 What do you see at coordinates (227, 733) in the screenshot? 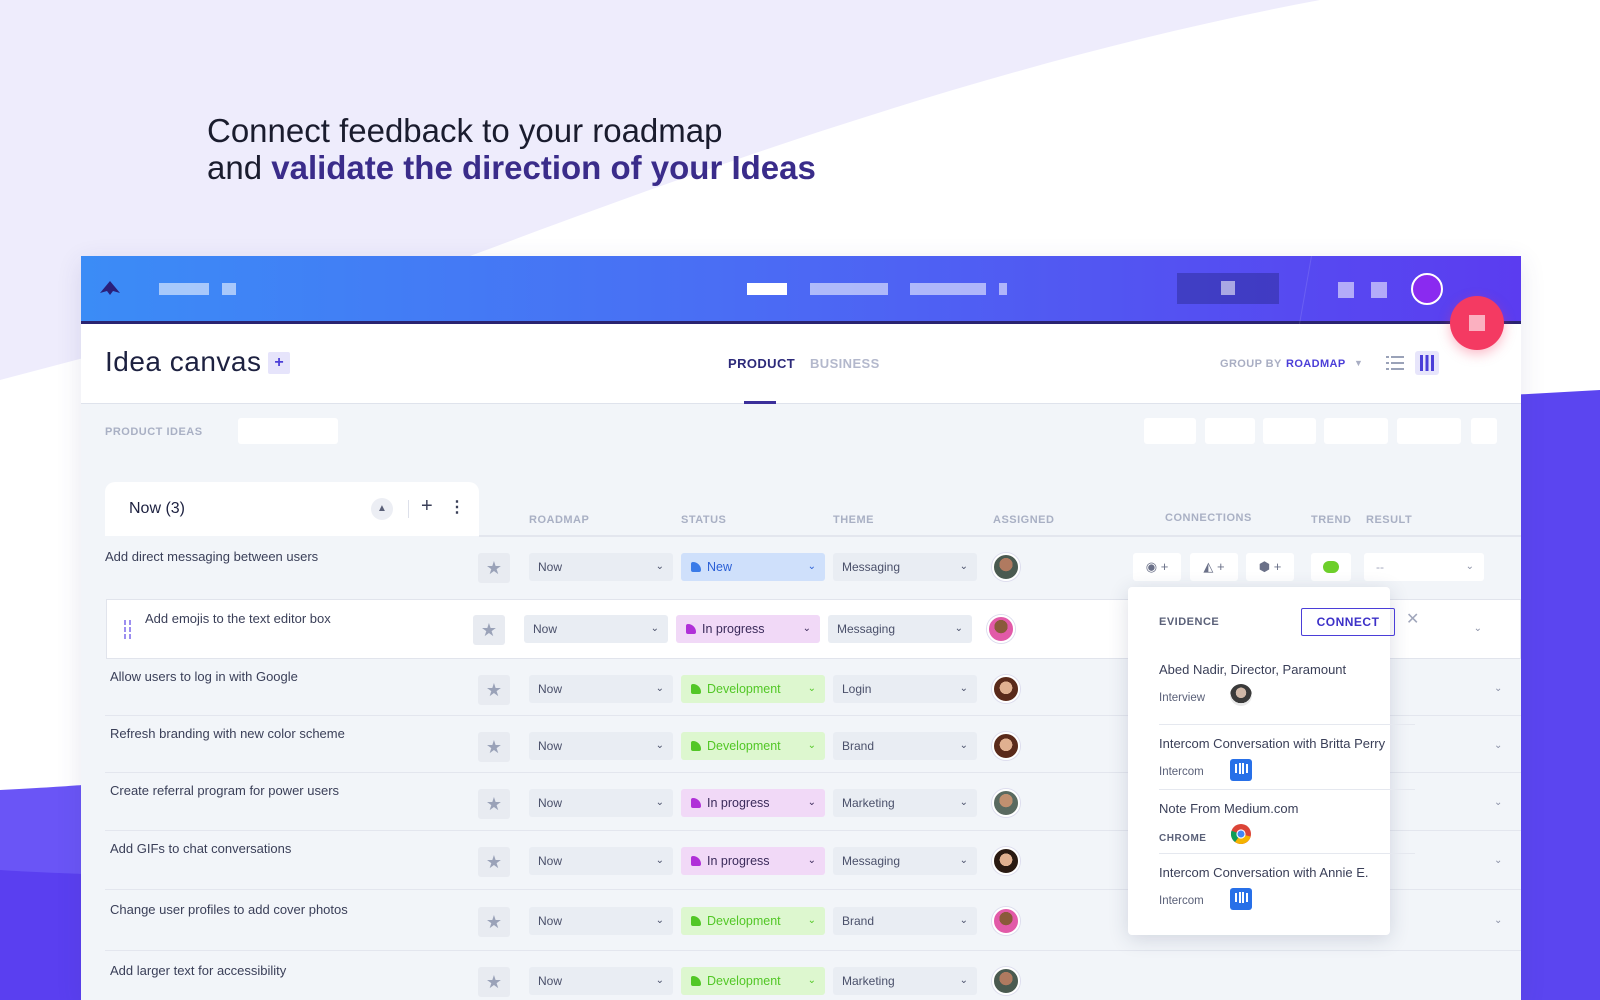
I see `idea-title: Refresh branding with new color scheme` at bounding box center [227, 733].